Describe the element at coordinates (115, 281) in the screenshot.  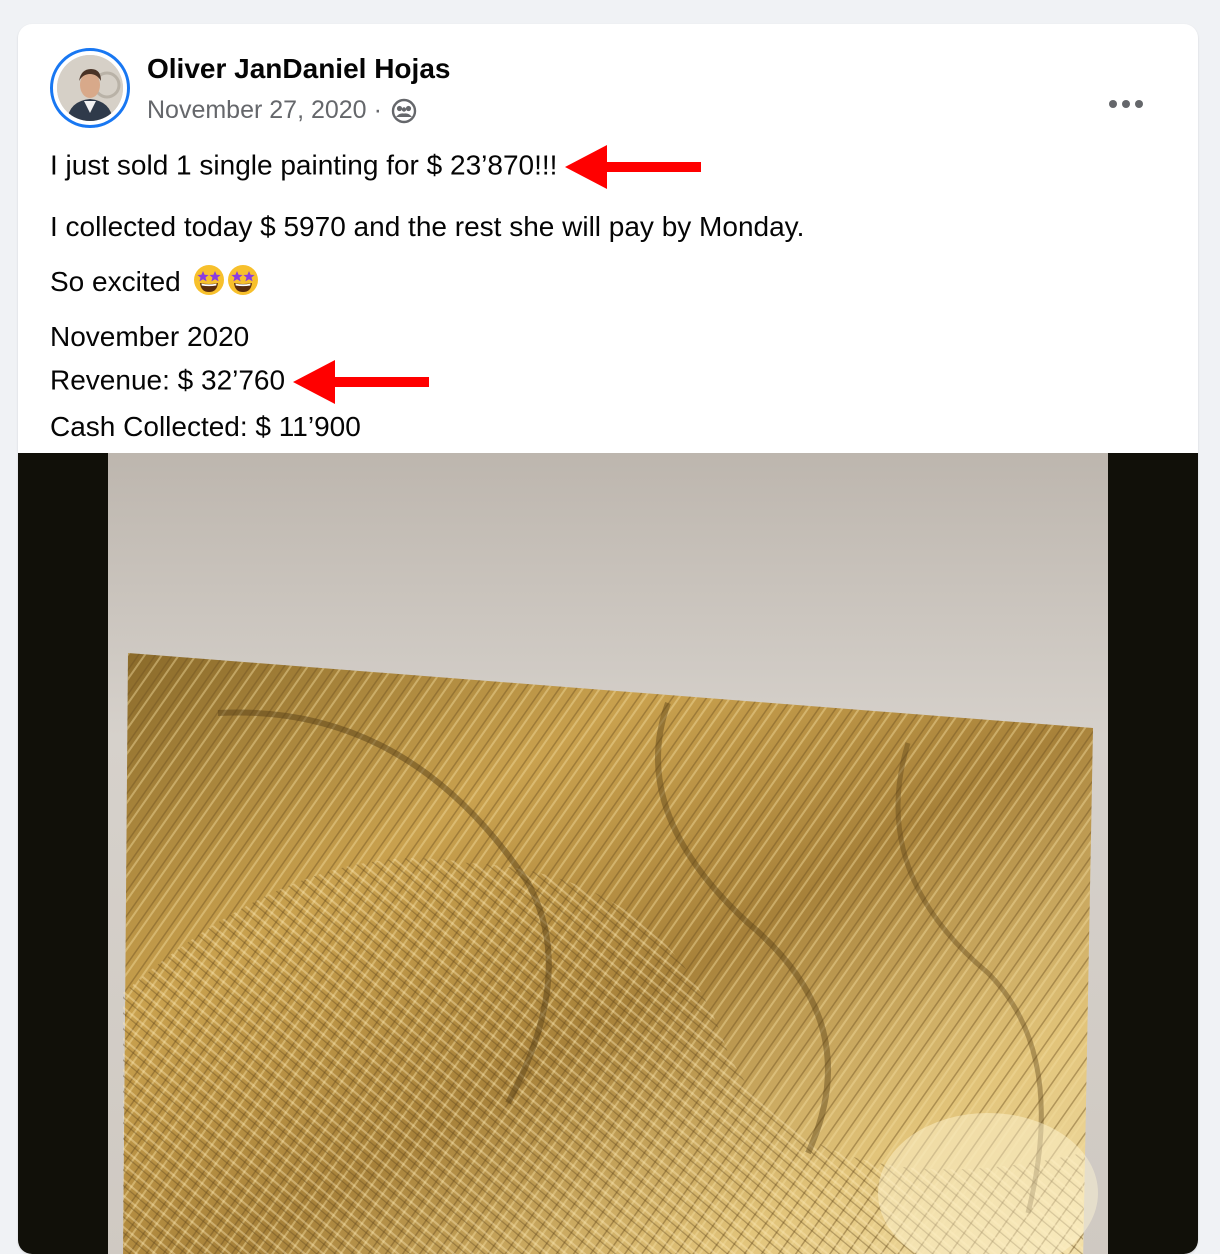
I see `excited-text: So excited` at that location.